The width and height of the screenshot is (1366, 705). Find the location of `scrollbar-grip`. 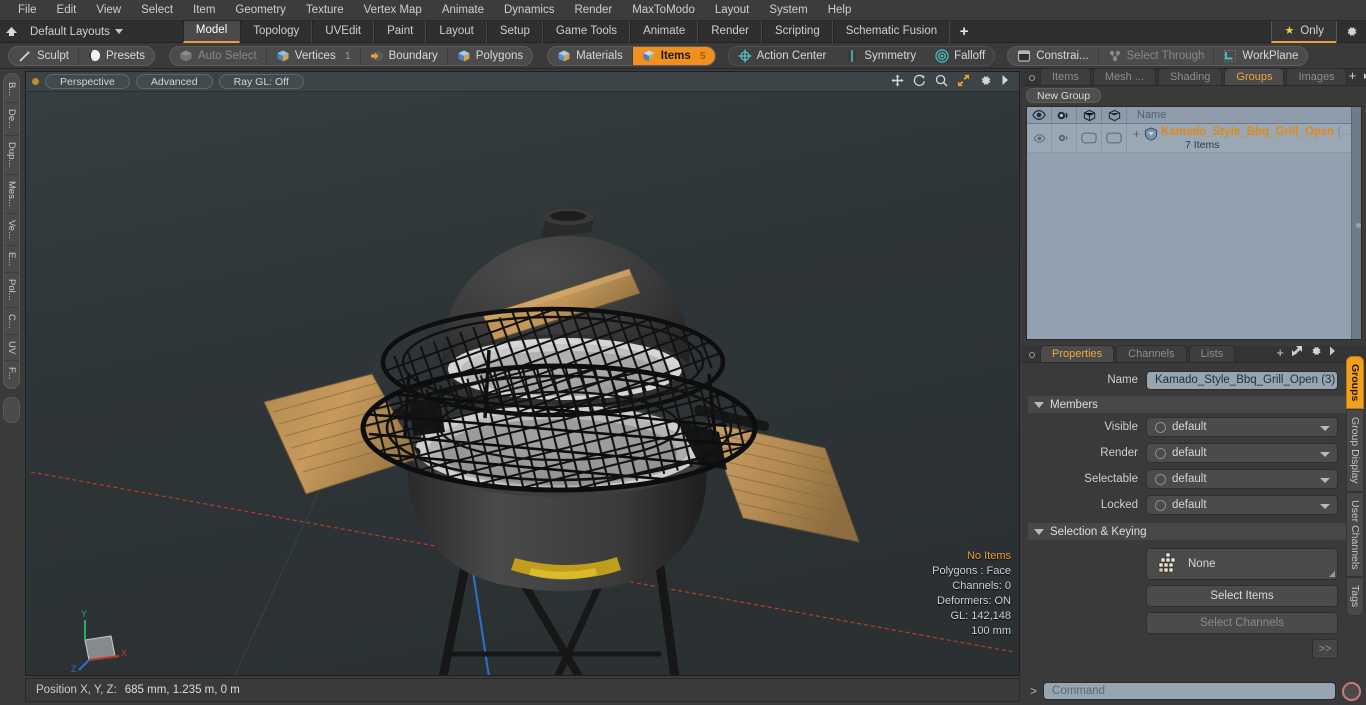

scrollbar-grip is located at coordinates (1358, 225).